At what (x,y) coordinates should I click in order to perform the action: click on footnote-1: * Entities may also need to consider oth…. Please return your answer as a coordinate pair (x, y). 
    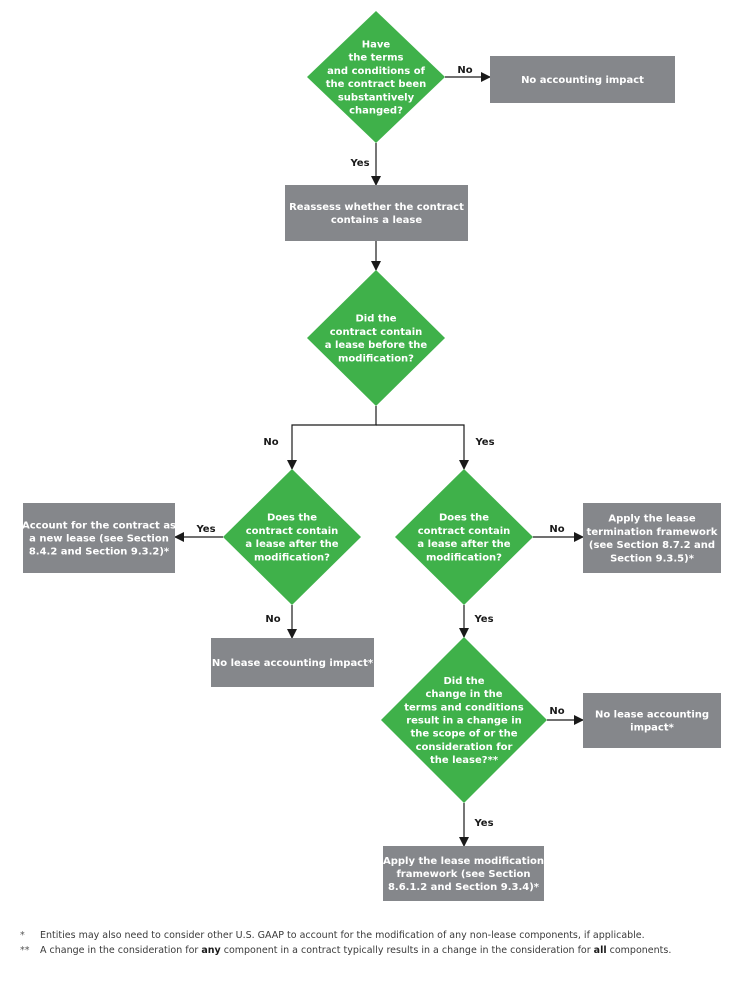
    Looking at the image, I should click on (376, 935).